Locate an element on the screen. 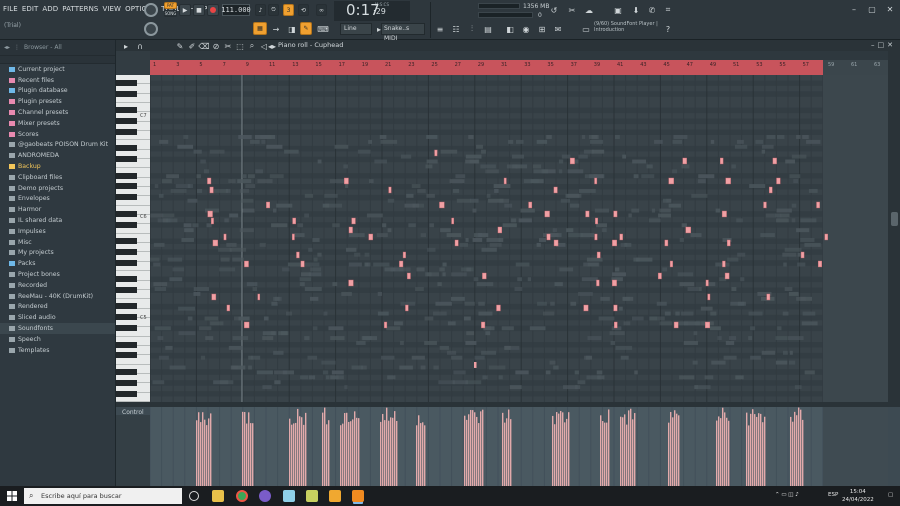 The width and height of the screenshot is (900, 506). menu-file: FILE is located at coordinates (10, 9).